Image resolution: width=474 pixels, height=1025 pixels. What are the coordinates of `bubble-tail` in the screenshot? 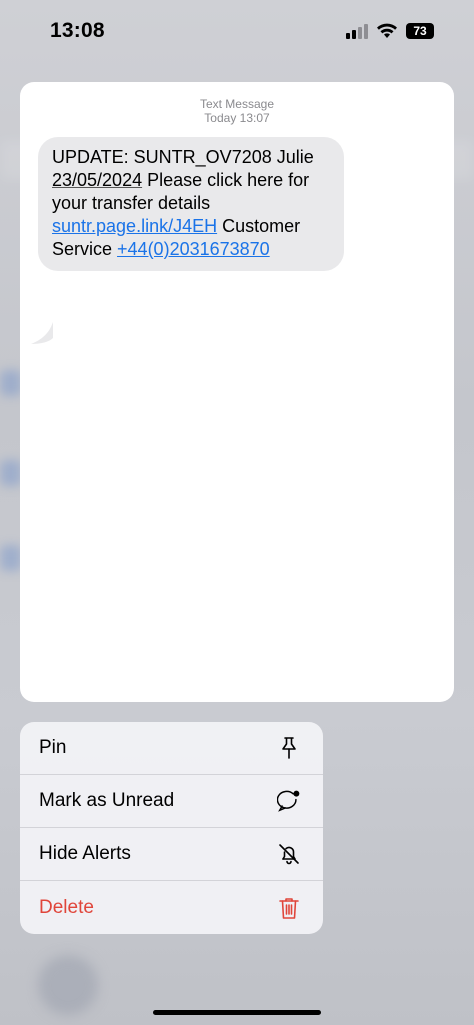 It's located at (42, 333).